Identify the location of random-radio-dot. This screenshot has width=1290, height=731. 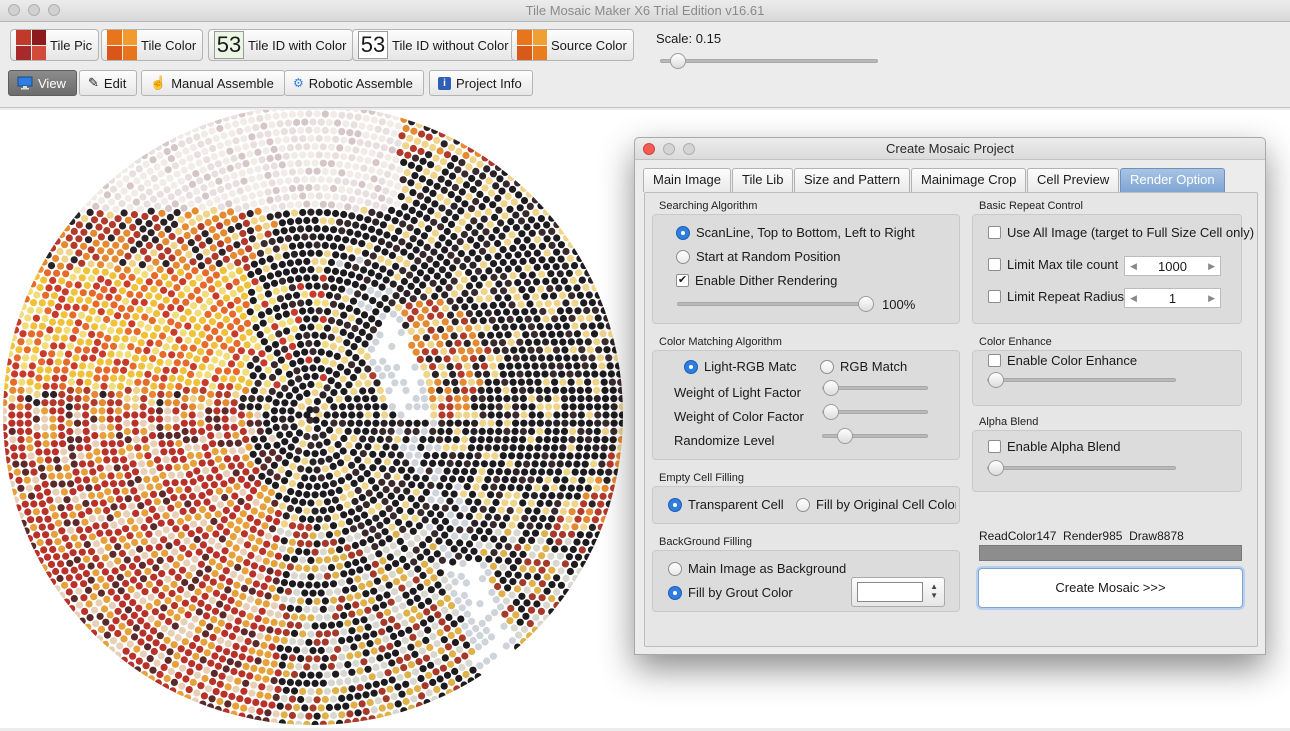
(683, 257).